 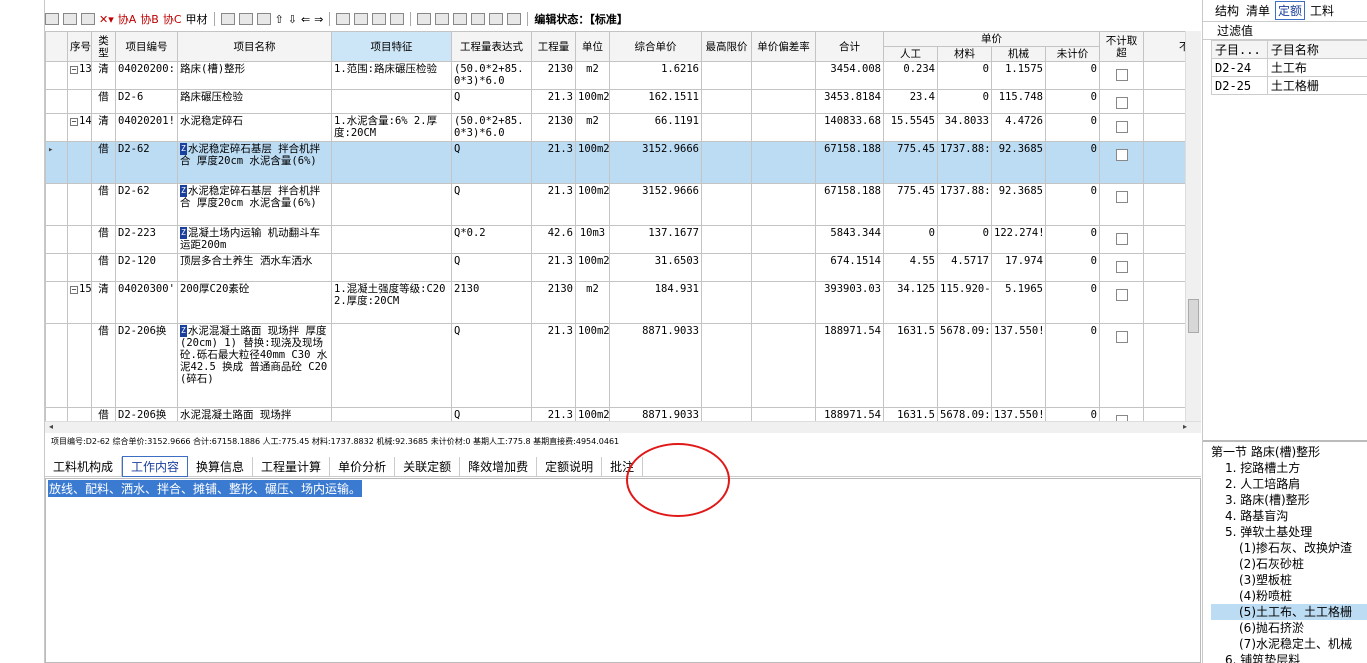 What do you see at coordinates (146, 101) in the screenshot?
I see `cell-code: D2-6` at bounding box center [146, 101].